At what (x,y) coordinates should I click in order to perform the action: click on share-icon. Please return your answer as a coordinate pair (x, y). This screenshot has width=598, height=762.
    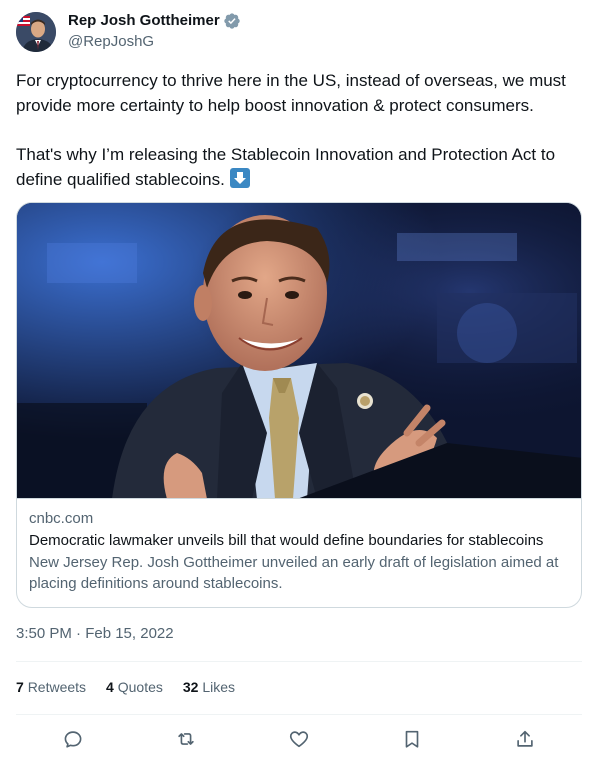
    Looking at the image, I should click on (525, 738).